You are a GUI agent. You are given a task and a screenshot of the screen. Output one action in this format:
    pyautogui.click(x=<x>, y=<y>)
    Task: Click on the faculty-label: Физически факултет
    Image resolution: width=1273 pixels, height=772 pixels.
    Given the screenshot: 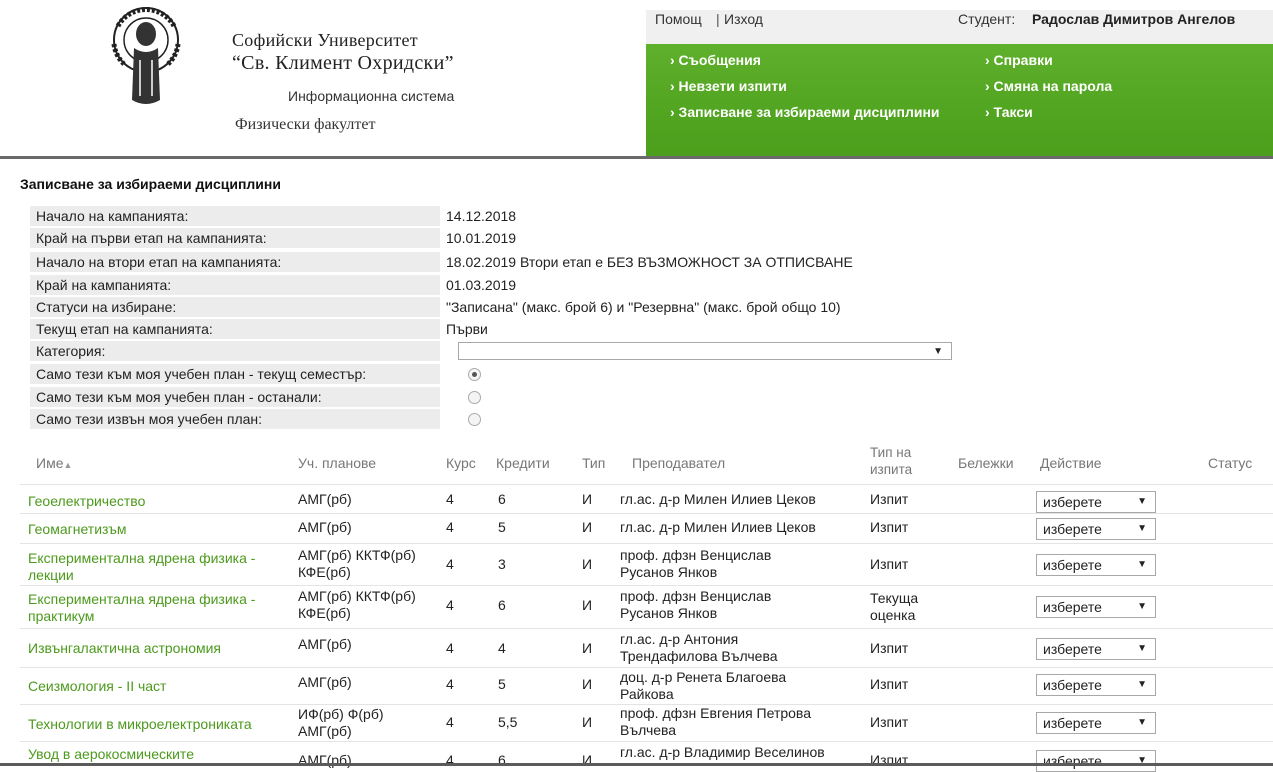 What is the action you would take?
    pyautogui.click(x=305, y=124)
    